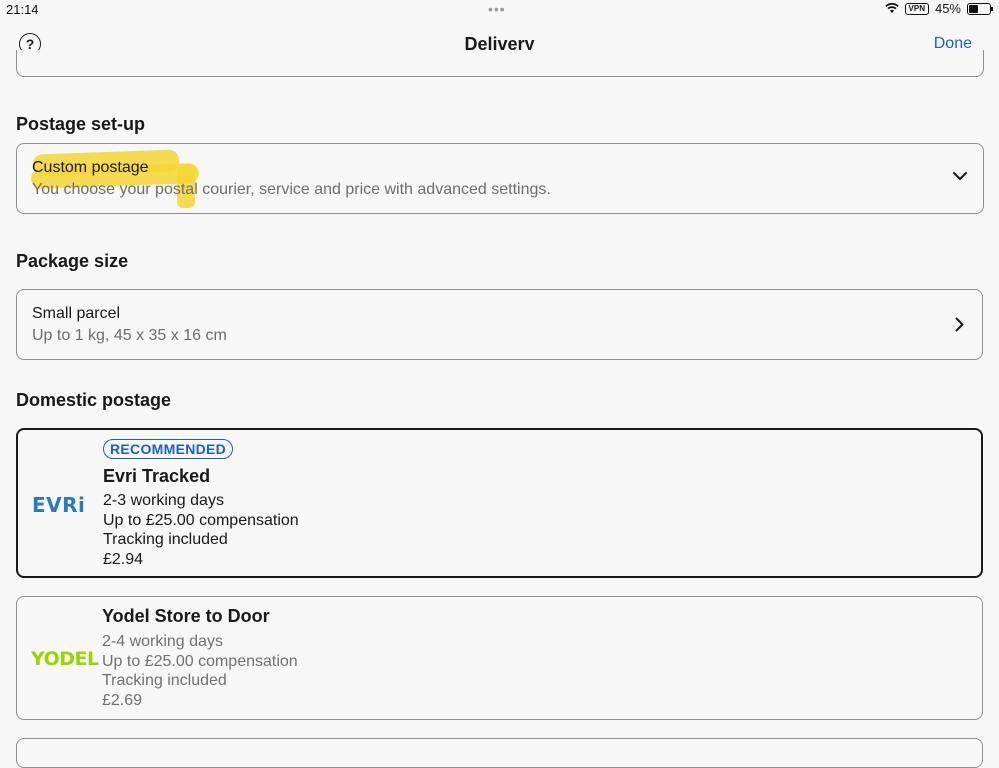  What do you see at coordinates (22, 9) in the screenshot?
I see `status-time: 21:14` at bounding box center [22, 9].